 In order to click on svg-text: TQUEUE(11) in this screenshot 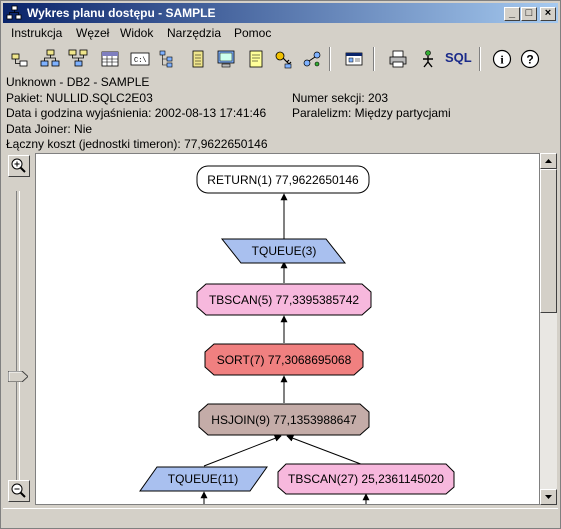, I will do `click(203, 479)`.